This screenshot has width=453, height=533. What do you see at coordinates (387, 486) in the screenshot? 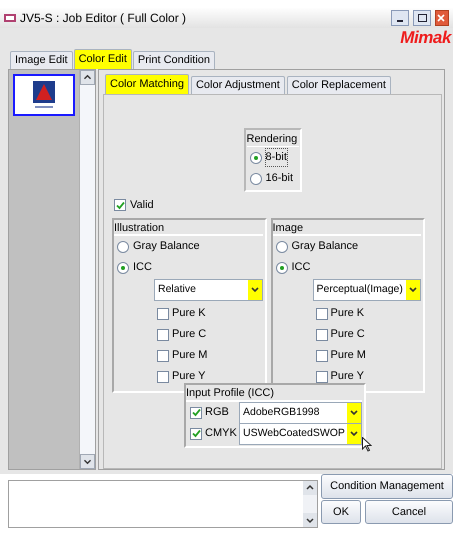
I see `condition-management-button: Condition Management` at bounding box center [387, 486].